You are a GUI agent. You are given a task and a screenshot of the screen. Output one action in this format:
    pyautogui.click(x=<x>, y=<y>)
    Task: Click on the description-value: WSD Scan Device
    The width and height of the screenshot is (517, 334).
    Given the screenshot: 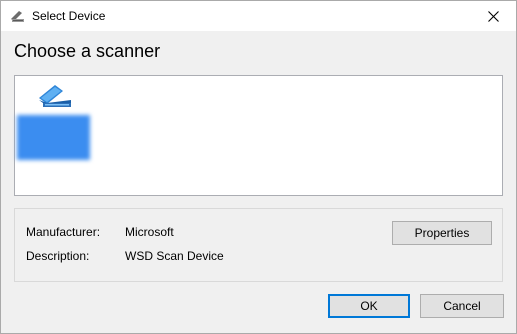 What is the action you would take?
    pyautogui.click(x=174, y=256)
    